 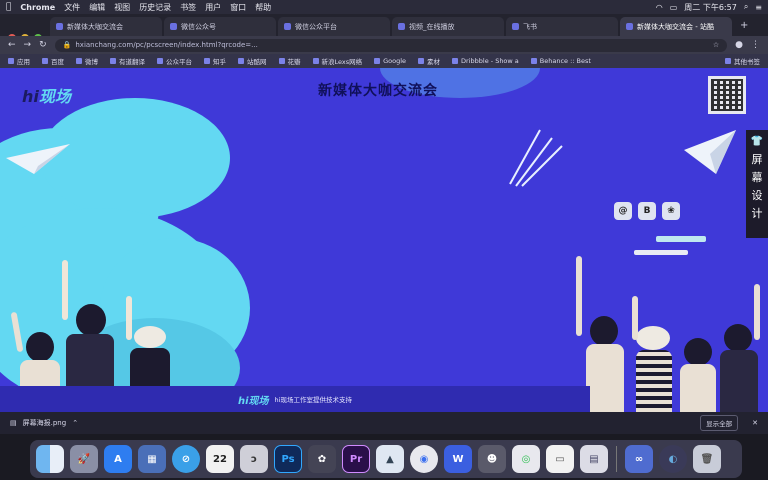 I want to click on back-arrow-icon: ←, so click(x=12, y=45).